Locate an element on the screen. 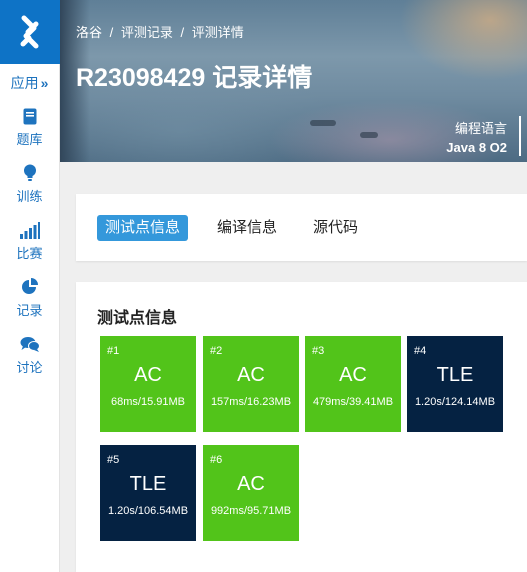 The width and height of the screenshot is (527, 572). test-case-4: #4 TLE 1.20s/124.14MB is located at coordinates (455, 384).